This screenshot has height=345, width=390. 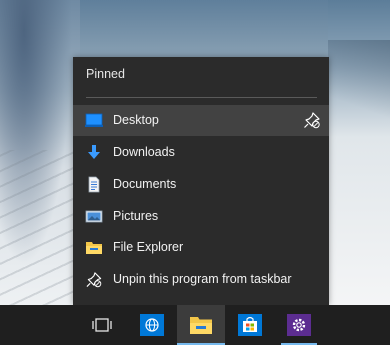 I want to click on jumplist-item-label: Desktop, so click(x=136, y=120).